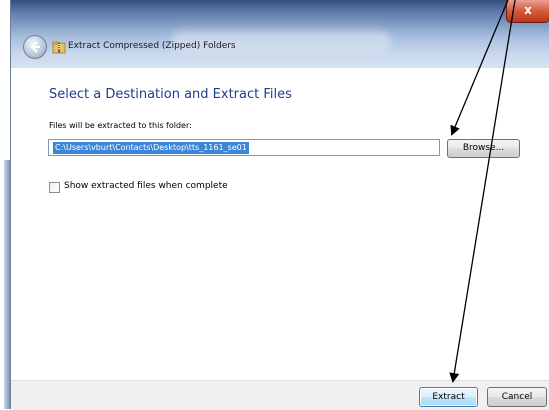 Image resolution: width=549 pixels, height=410 pixels. I want to click on destination-label: Files will be extracted to this folder:, so click(120, 125).